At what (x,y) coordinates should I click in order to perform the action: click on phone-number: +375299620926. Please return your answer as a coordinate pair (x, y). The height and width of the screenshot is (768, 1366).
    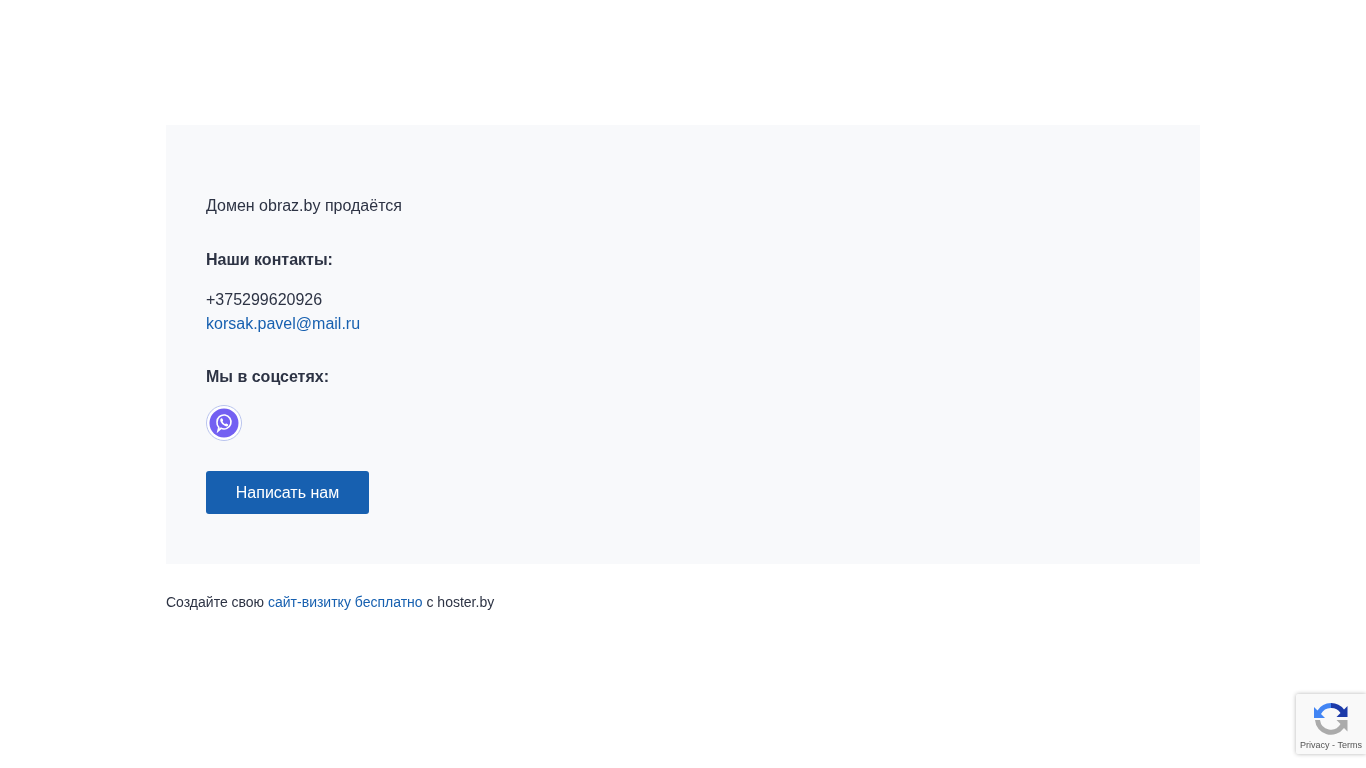
    Looking at the image, I should click on (264, 300).